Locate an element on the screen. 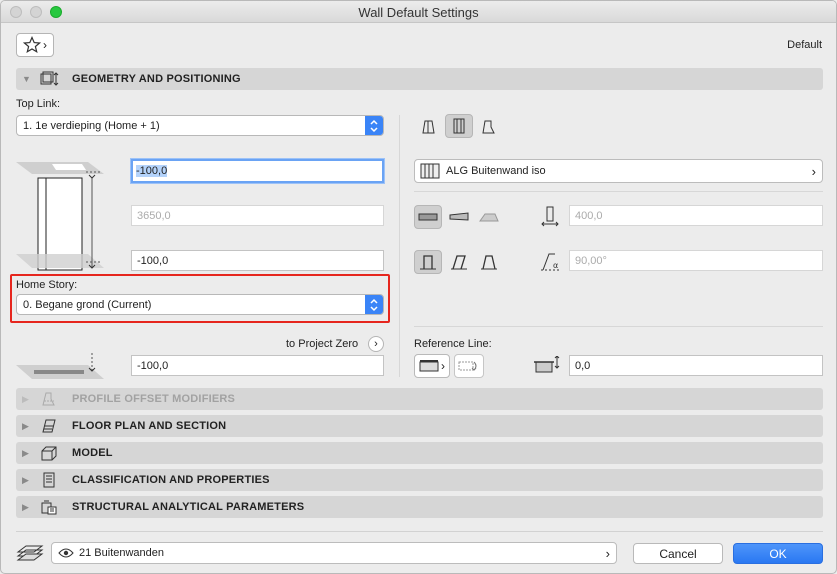 The image size is (837, 574). composite-swatch-icon is located at coordinates (430, 171).